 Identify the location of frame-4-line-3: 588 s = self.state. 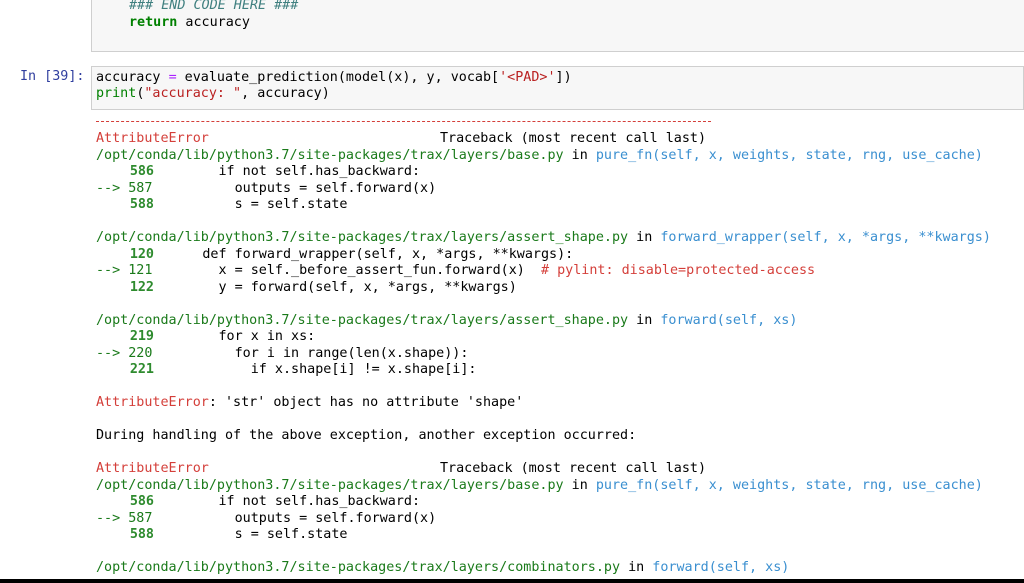
(238, 534).